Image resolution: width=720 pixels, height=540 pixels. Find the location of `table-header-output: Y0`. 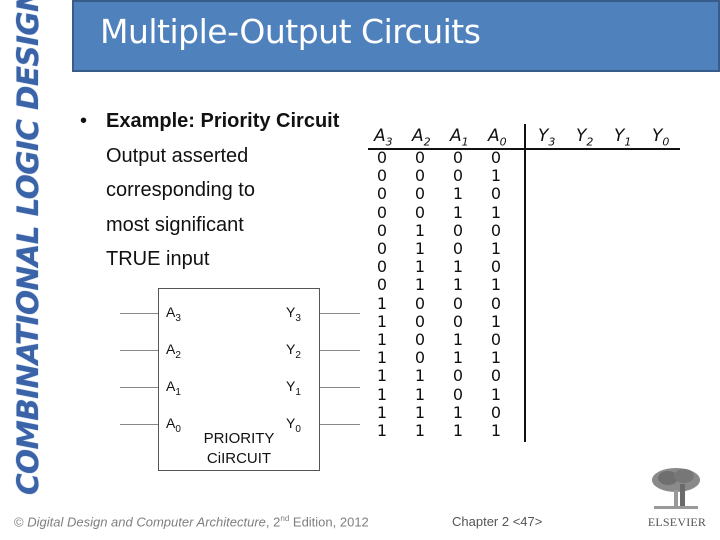

table-header-output: Y0 is located at coordinates (660, 137).